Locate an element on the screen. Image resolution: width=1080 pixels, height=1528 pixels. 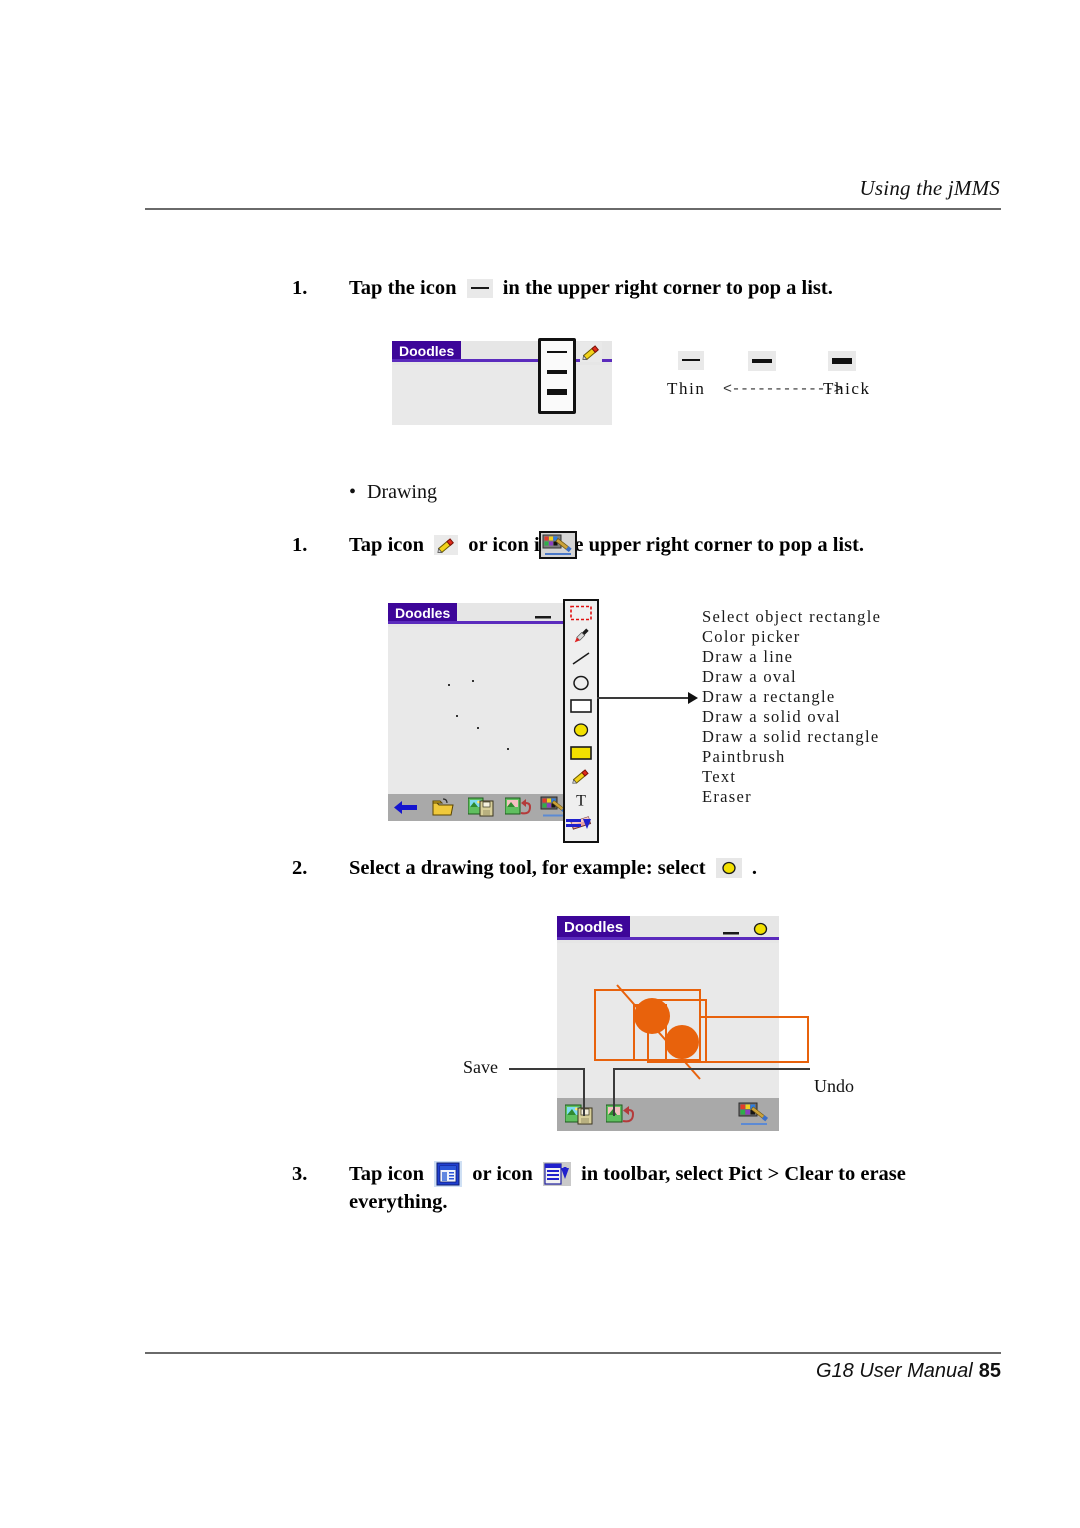
save-callout-line-h is located at coordinates (546, 1069).